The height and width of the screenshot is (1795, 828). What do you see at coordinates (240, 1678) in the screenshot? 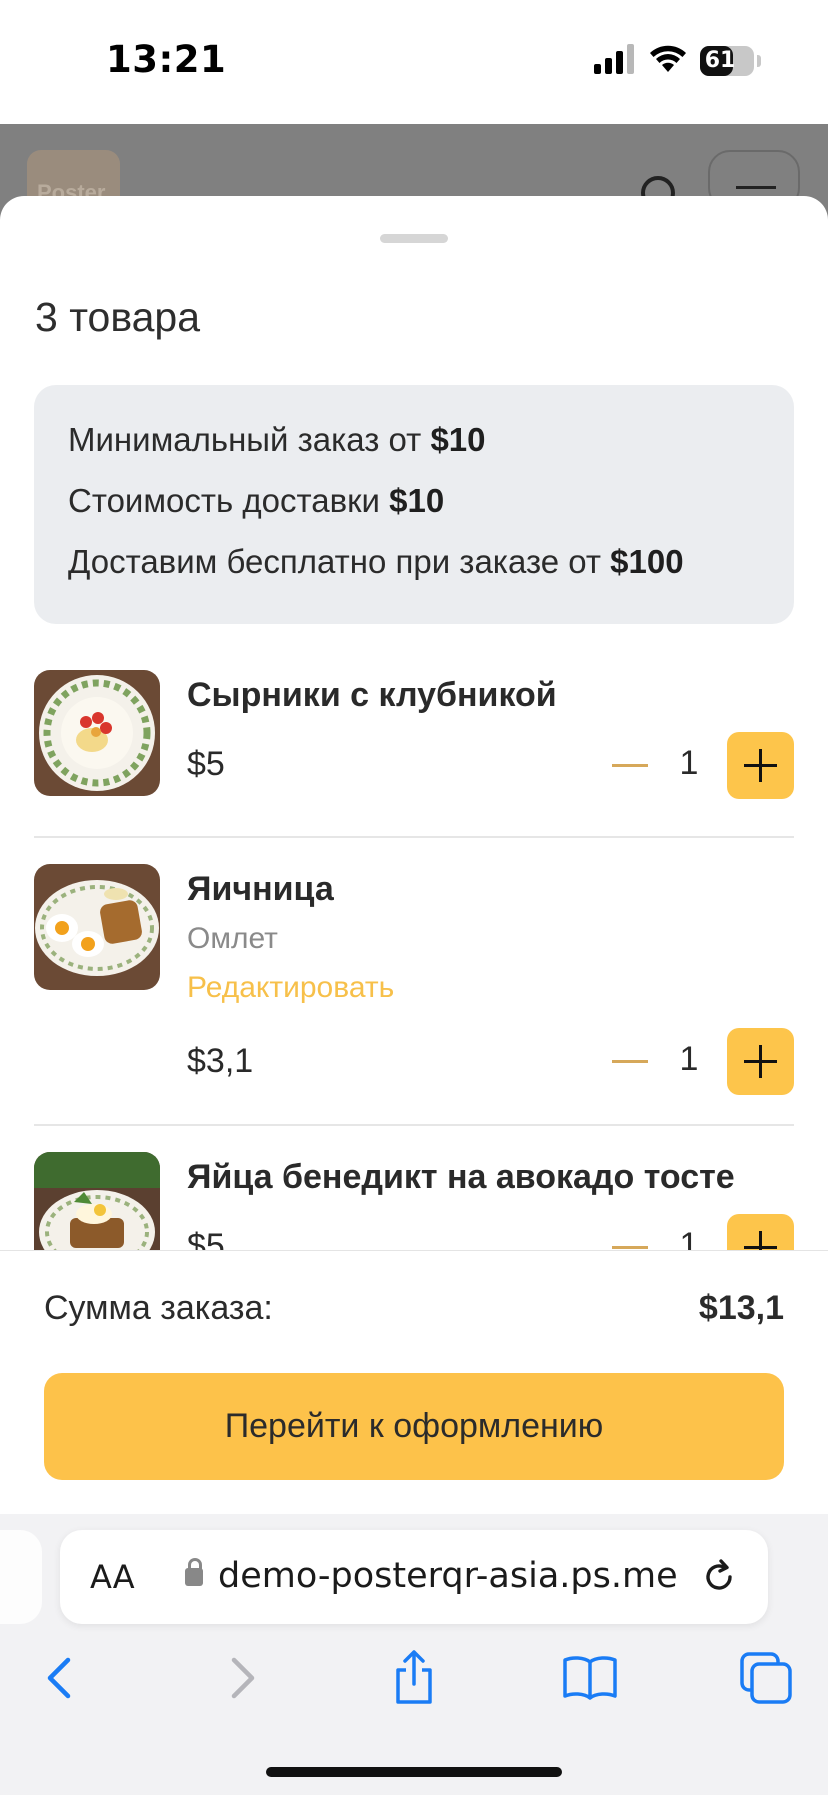
I see `forward-icon` at bounding box center [240, 1678].